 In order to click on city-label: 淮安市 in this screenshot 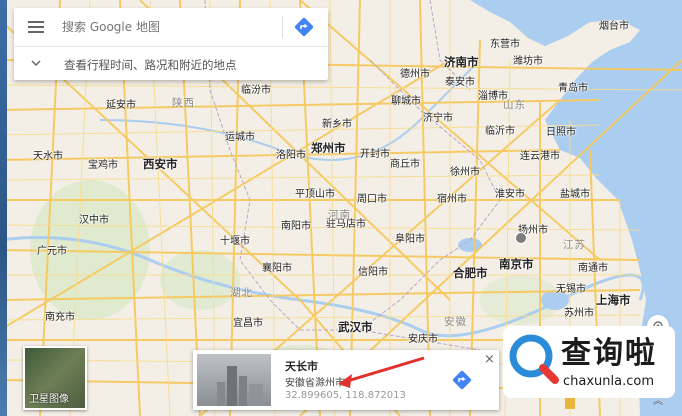, I will do `click(510, 195)`.